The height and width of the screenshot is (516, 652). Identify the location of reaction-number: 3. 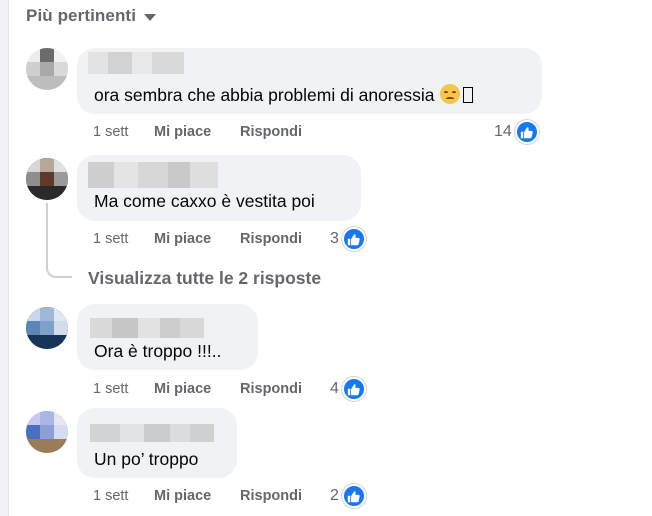
(334, 238).